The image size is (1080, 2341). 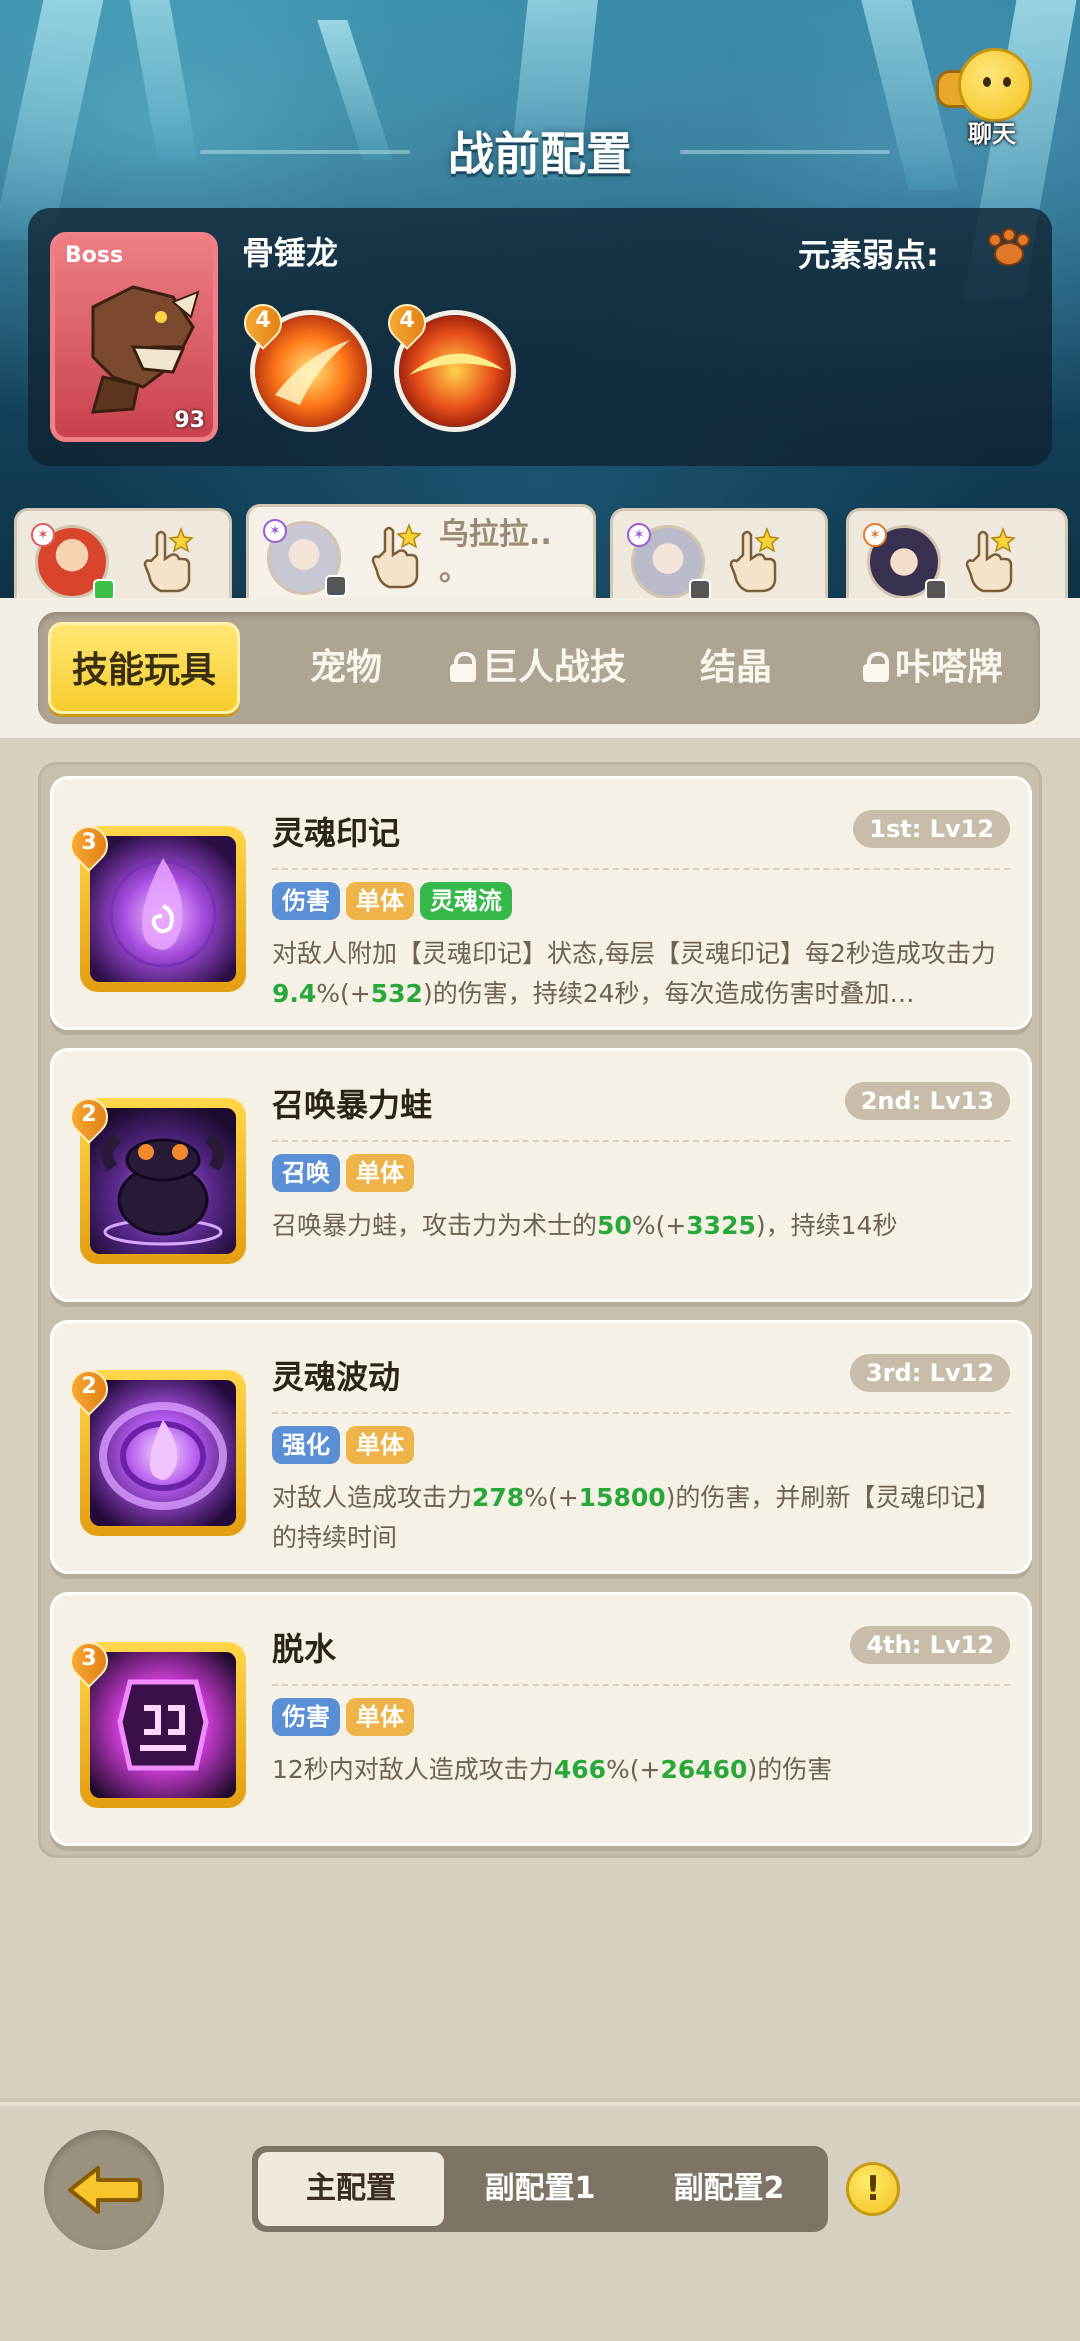 What do you see at coordinates (957, 554) in the screenshot?
I see `hero-tab-4: ✶` at bounding box center [957, 554].